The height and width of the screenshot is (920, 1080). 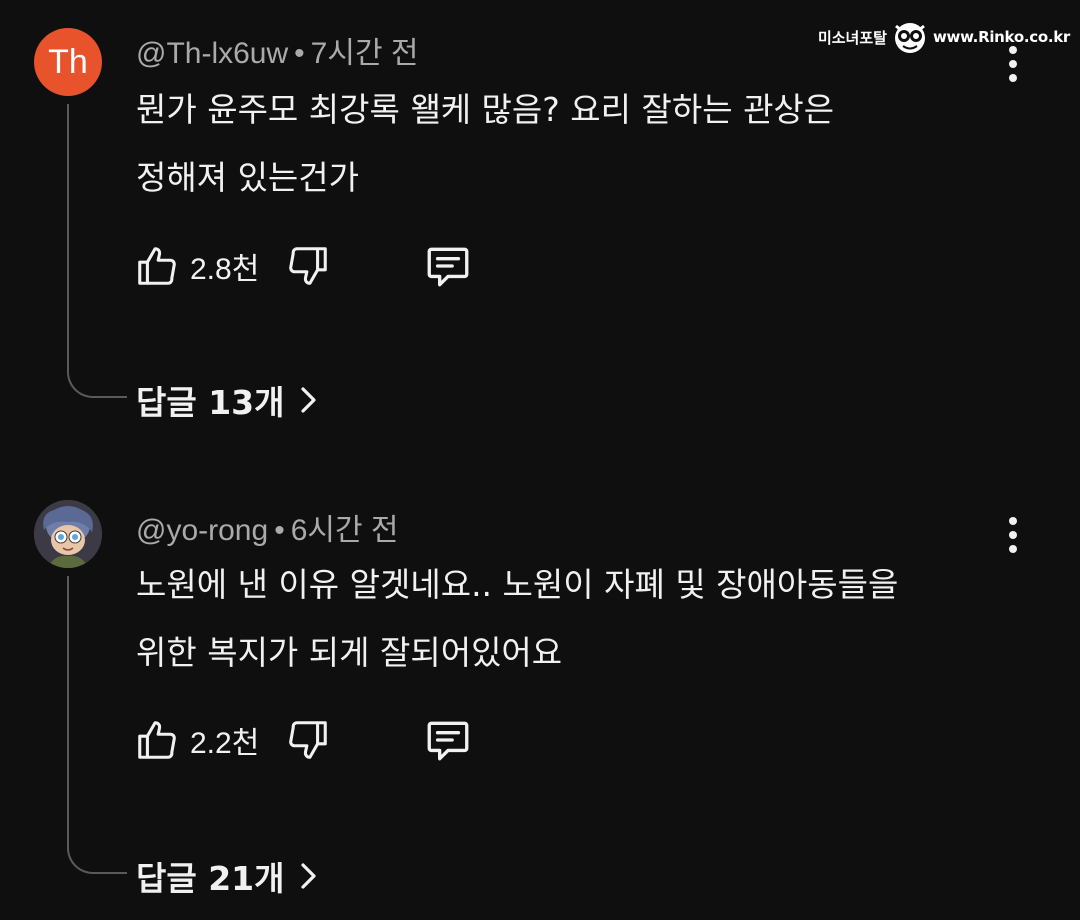 I want to click on avatar-initials: Th, so click(x=68, y=61).